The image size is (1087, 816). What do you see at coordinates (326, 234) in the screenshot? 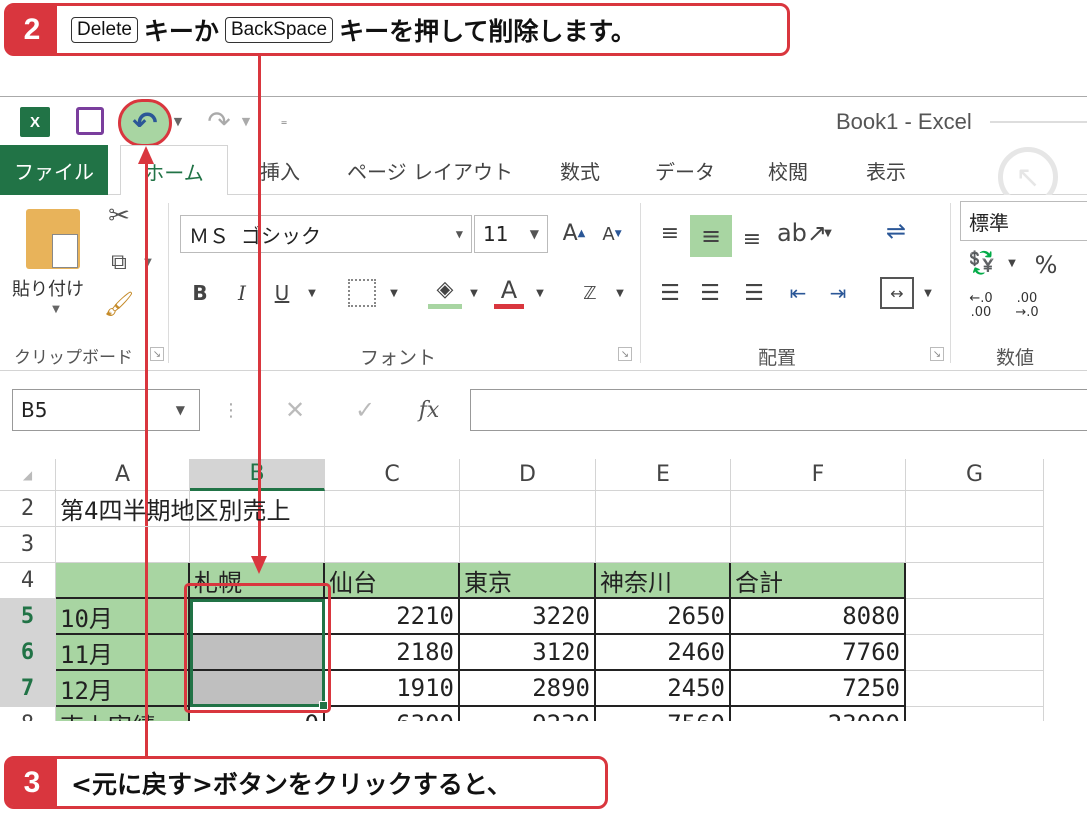
I see `font-name-select: ＭＳ ゴシック ▼` at bounding box center [326, 234].